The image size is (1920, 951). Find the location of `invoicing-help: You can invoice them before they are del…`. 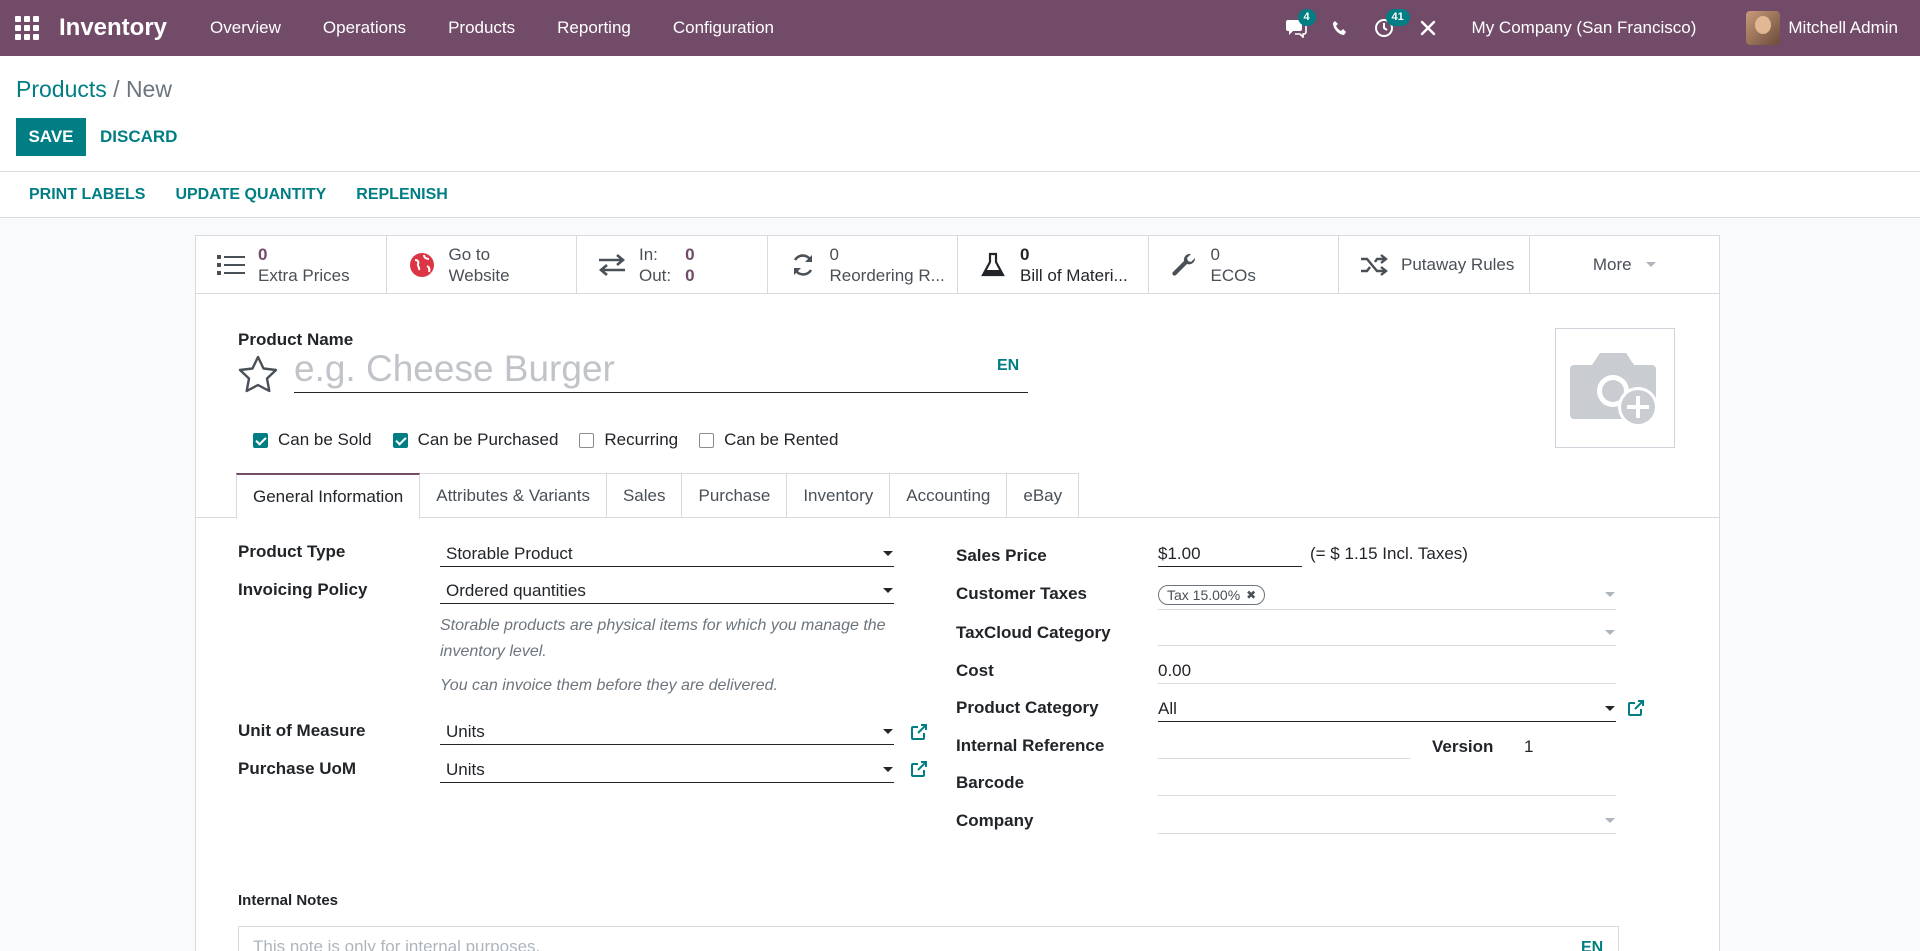

invoicing-help: You can invoice them before they are del… is located at coordinates (609, 685).